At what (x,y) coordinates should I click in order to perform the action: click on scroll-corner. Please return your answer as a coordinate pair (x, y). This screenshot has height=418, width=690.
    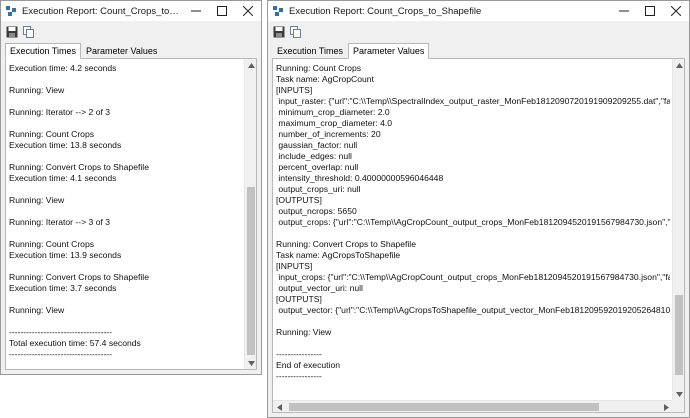
    Looking at the image, I should click on (678, 406).